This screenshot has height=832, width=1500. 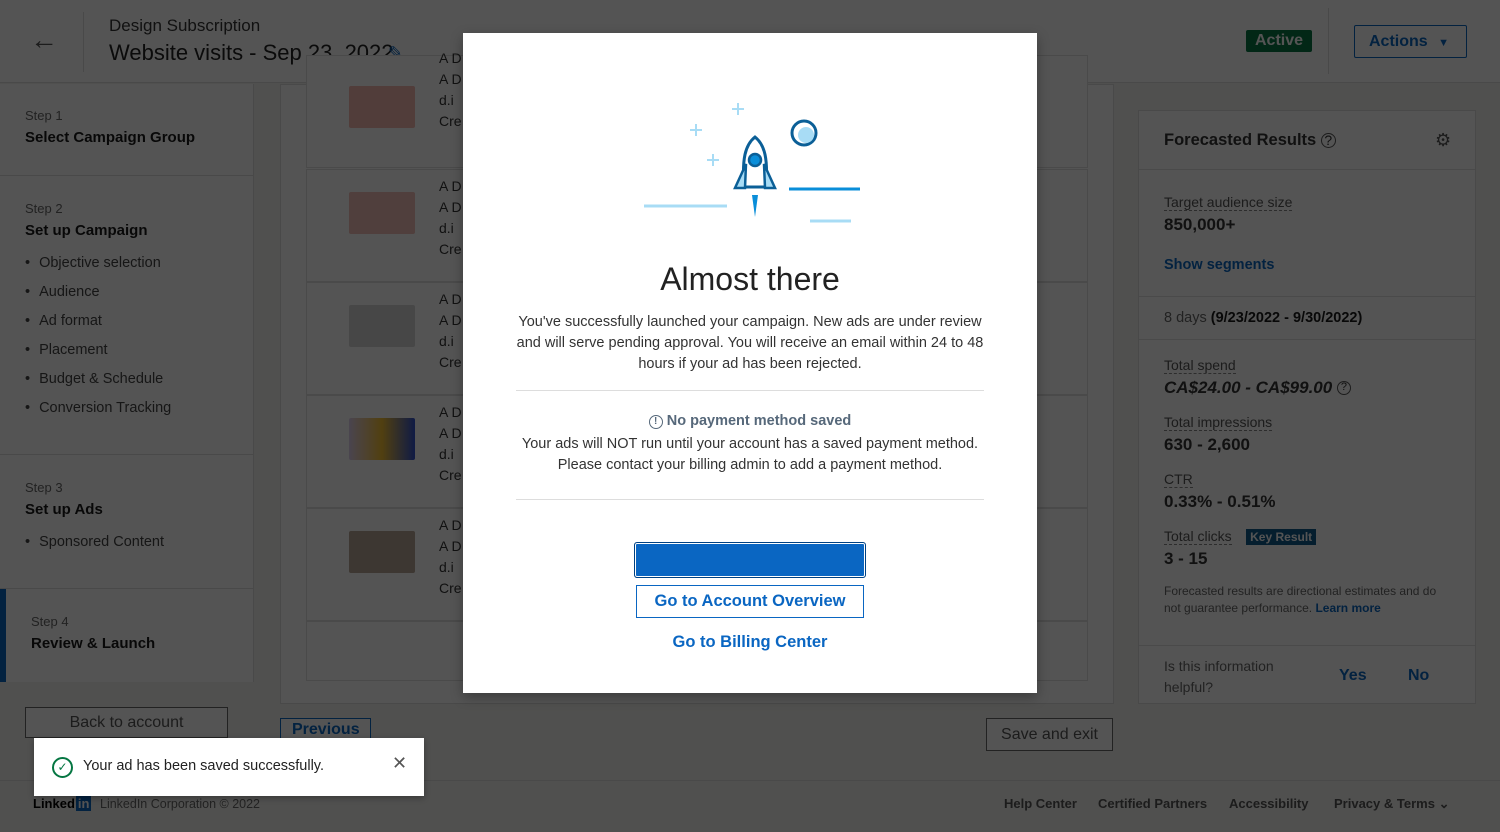 What do you see at coordinates (98, 327) in the screenshot?
I see `sidebar-item-ad-format: Ad format` at bounding box center [98, 327].